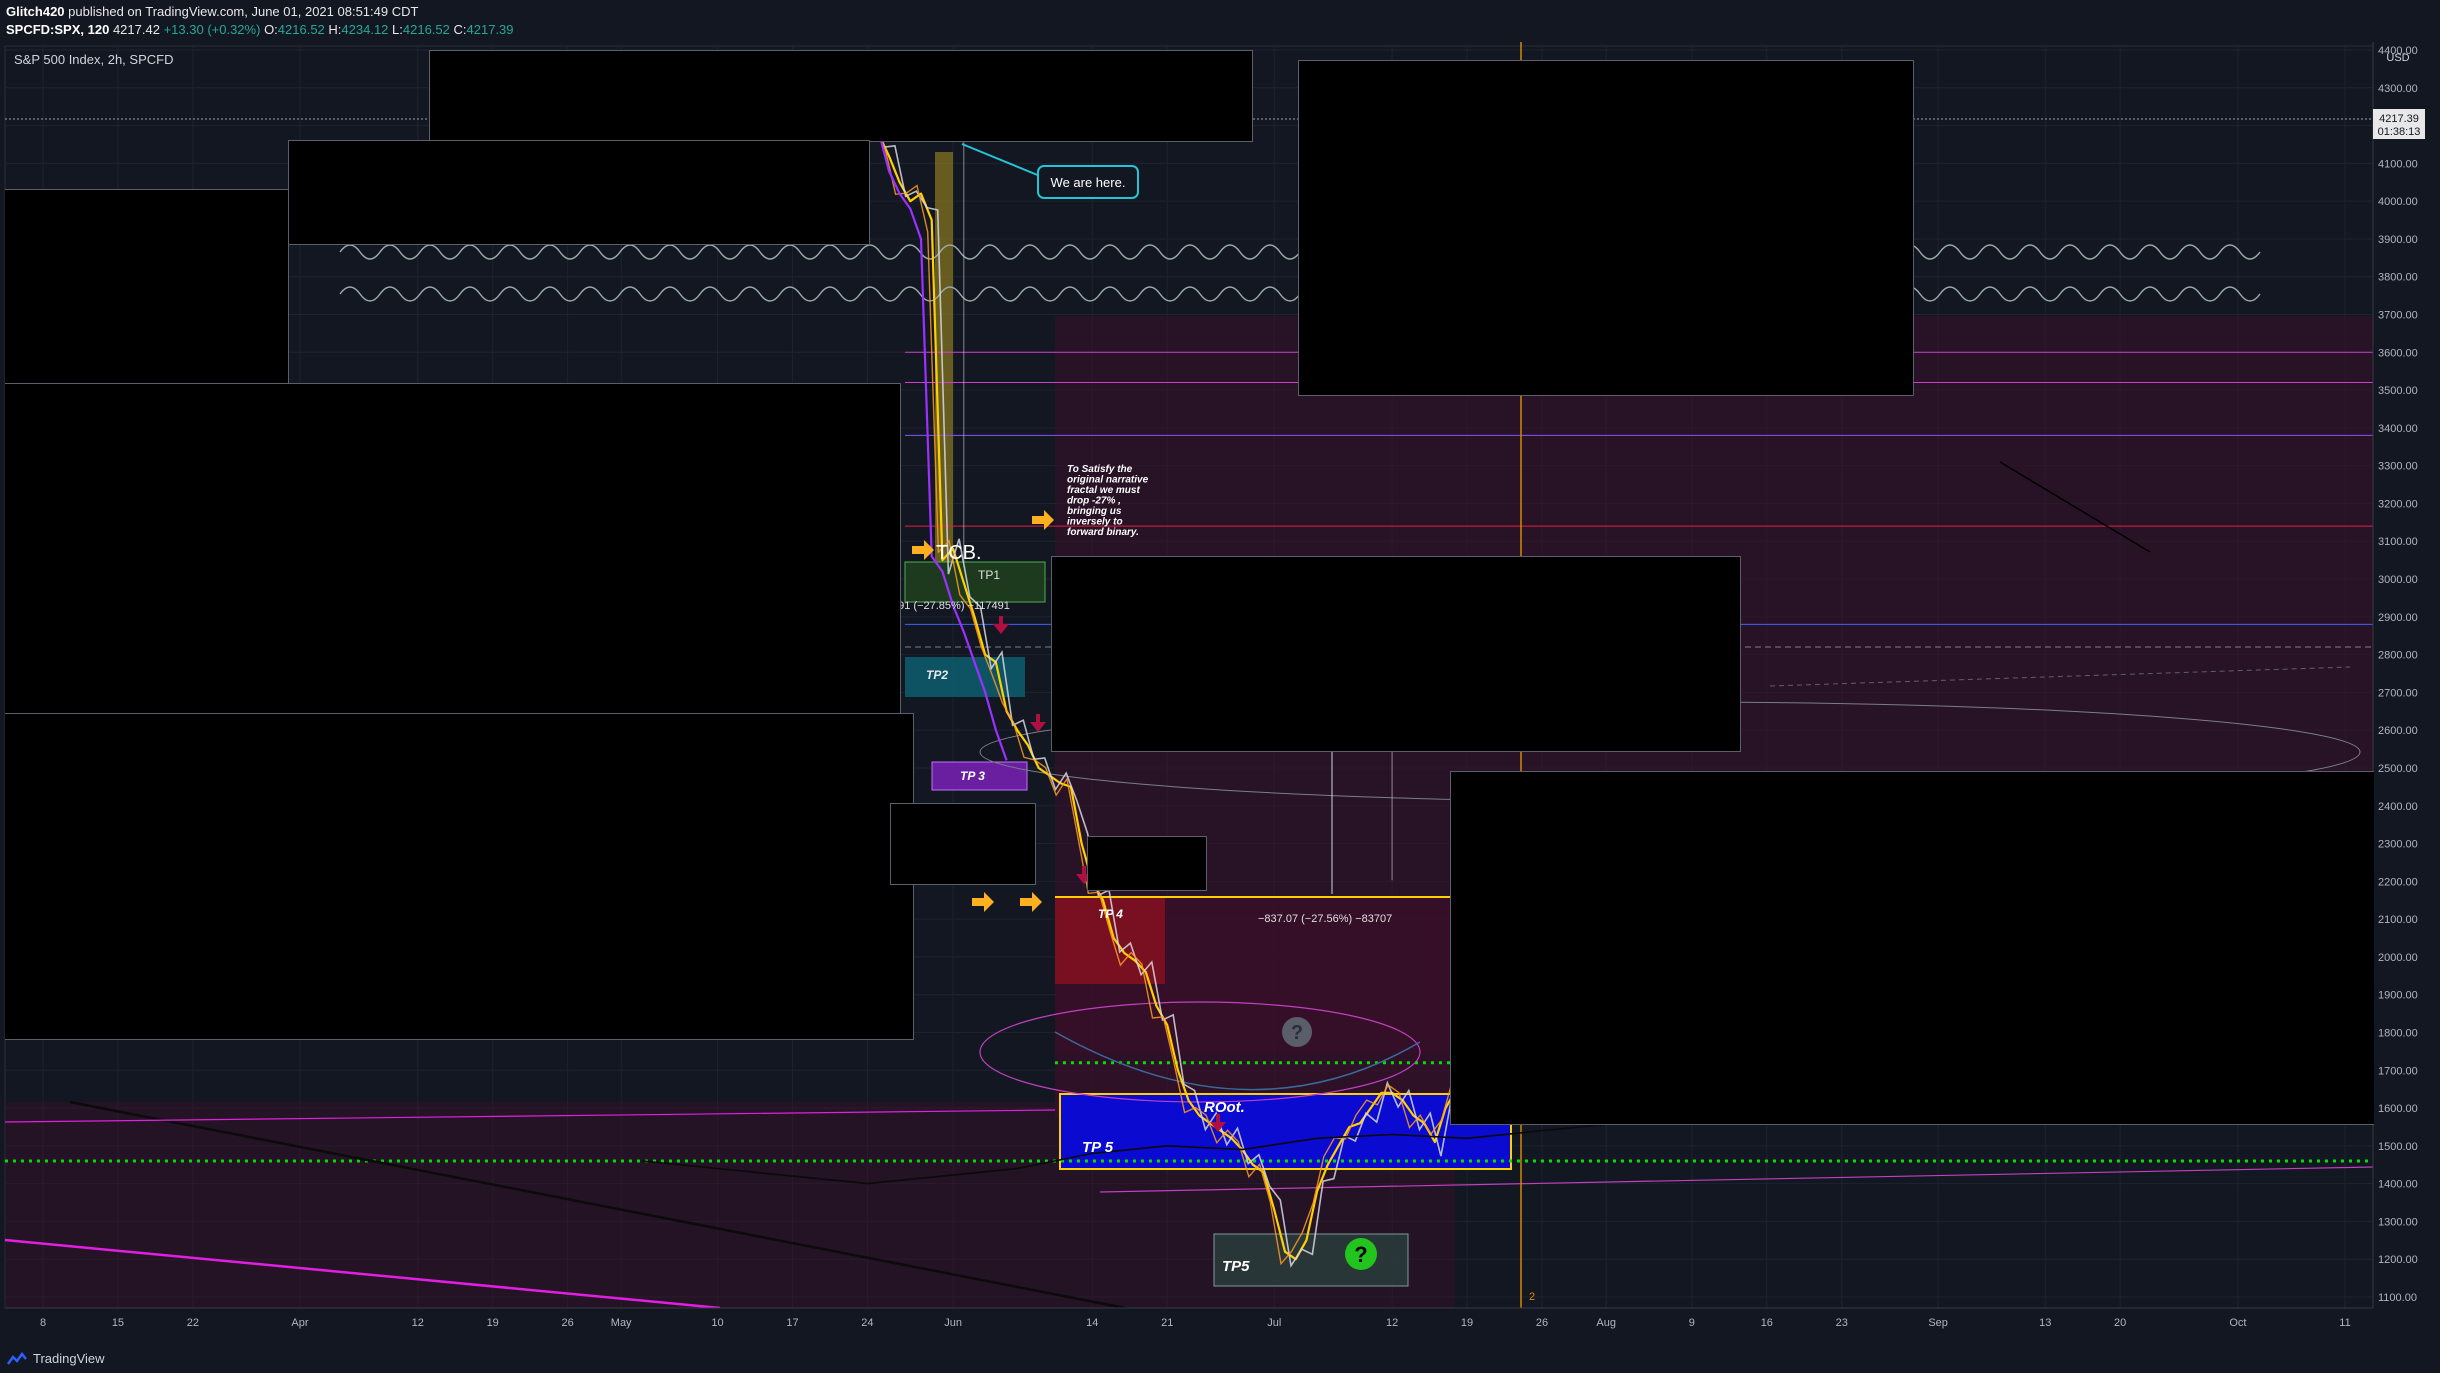  Describe the element at coordinates (1095, 522) in the screenshot. I see `narrative-line: inversely to` at that location.